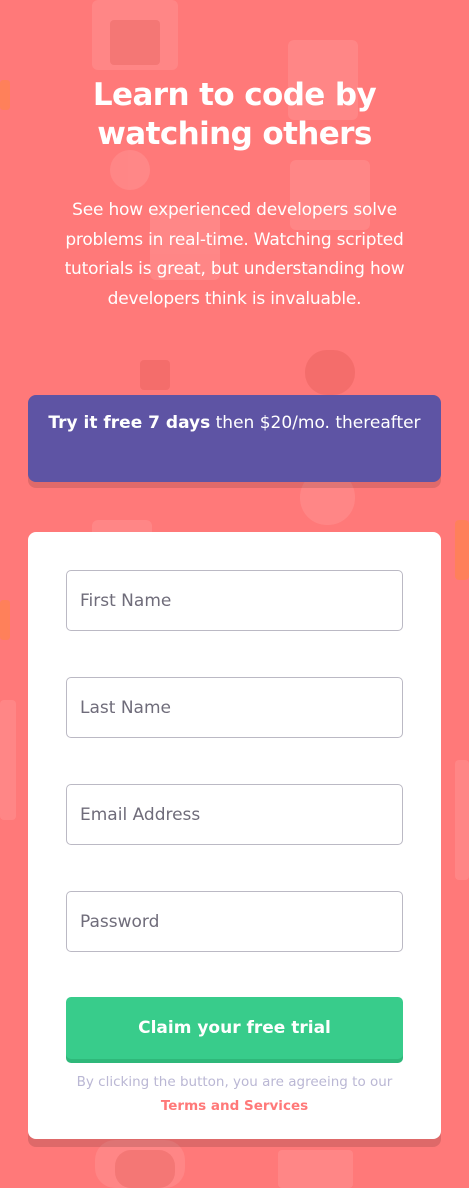 The width and height of the screenshot is (469, 1188). I want to click on claim-free-trial-button: Claim your free trial, so click(234, 1028).